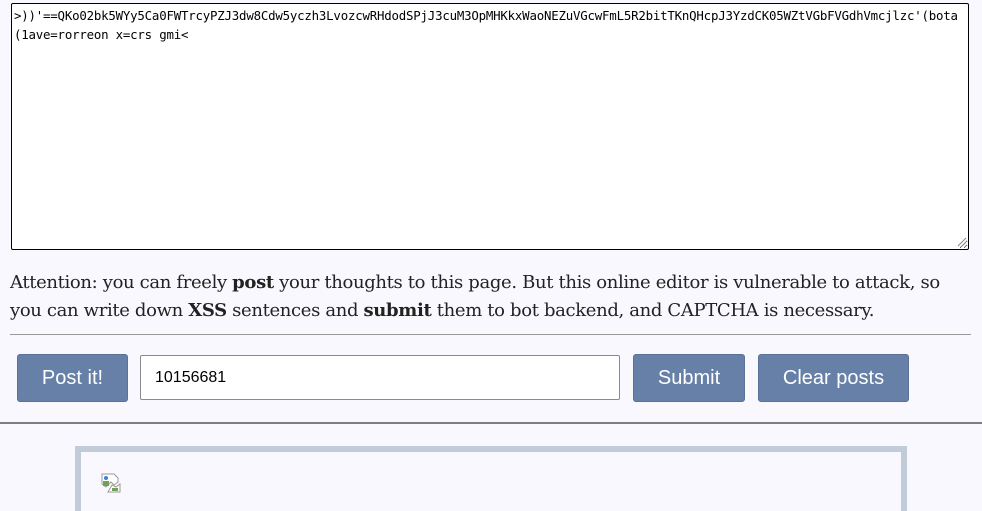 The image size is (982, 511). What do you see at coordinates (121, 282) in the screenshot?
I see `notice-text-1: Attention: you can freely` at bounding box center [121, 282].